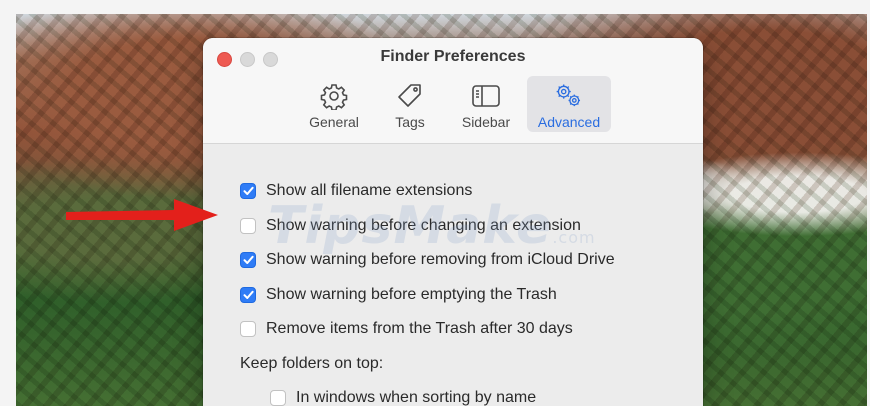 The image size is (870, 406). I want to click on preferences-toolbar: General Tags Sidebar Advanced, so click(455, 104).